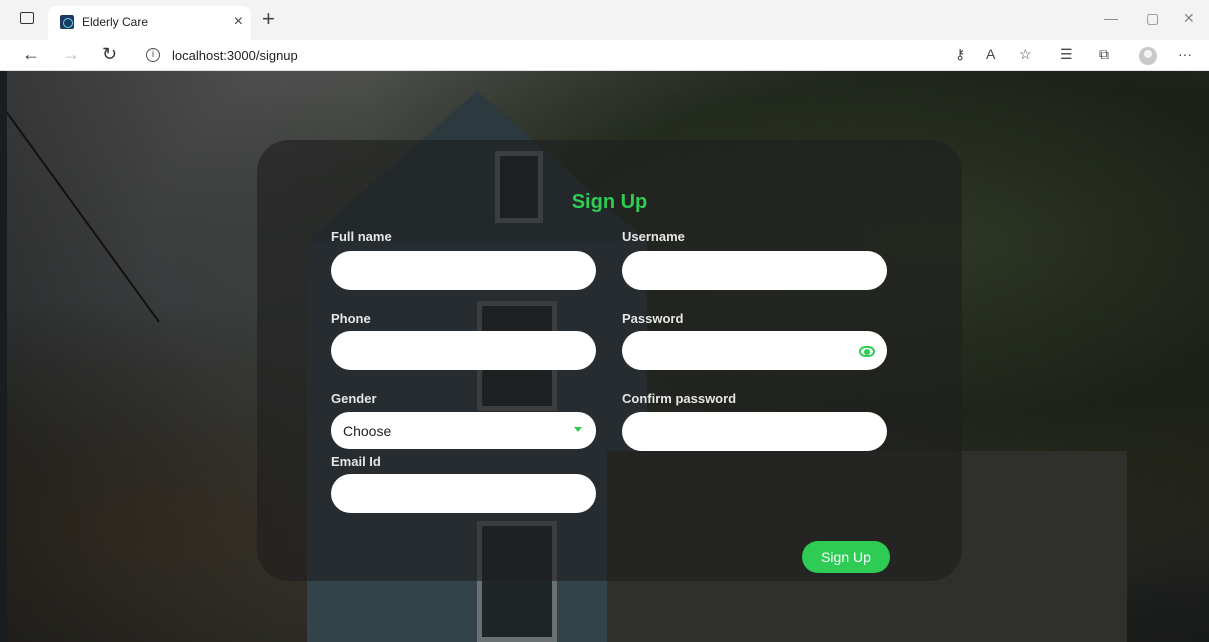 The height and width of the screenshot is (642, 1209). What do you see at coordinates (754, 431) in the screenshot?
I see `confirm-password-input` at bounding box center [754, 431].